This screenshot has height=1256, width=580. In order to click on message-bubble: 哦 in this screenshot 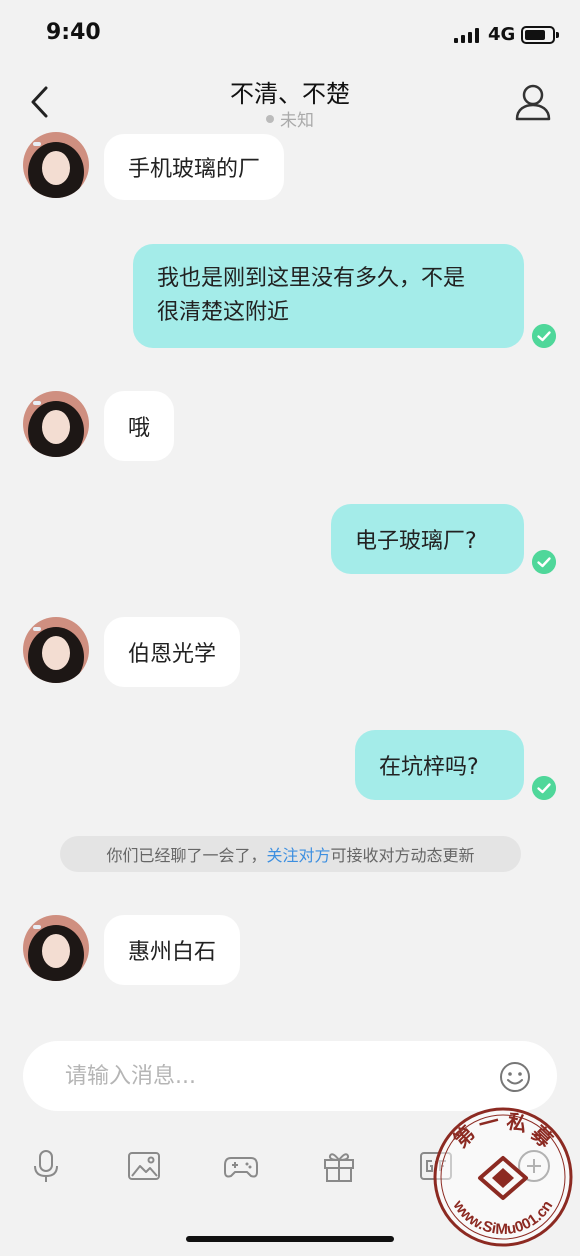, I will do `click(139, 426)`.